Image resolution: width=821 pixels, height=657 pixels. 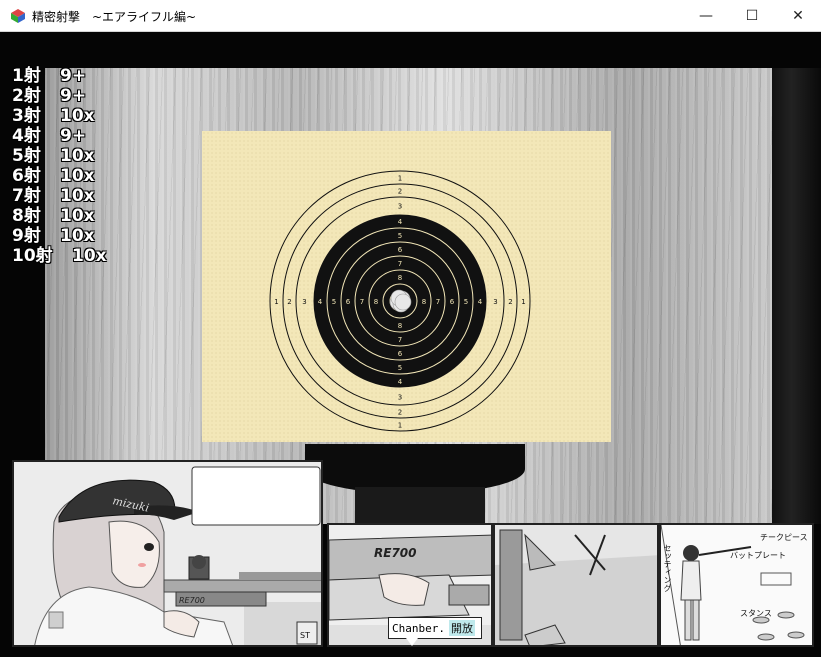 What do you see at coordinates (784, 537) in the screenshot?
I see `diagram-label-cheekpiece: チークピース` at bounding box center [784, 537].